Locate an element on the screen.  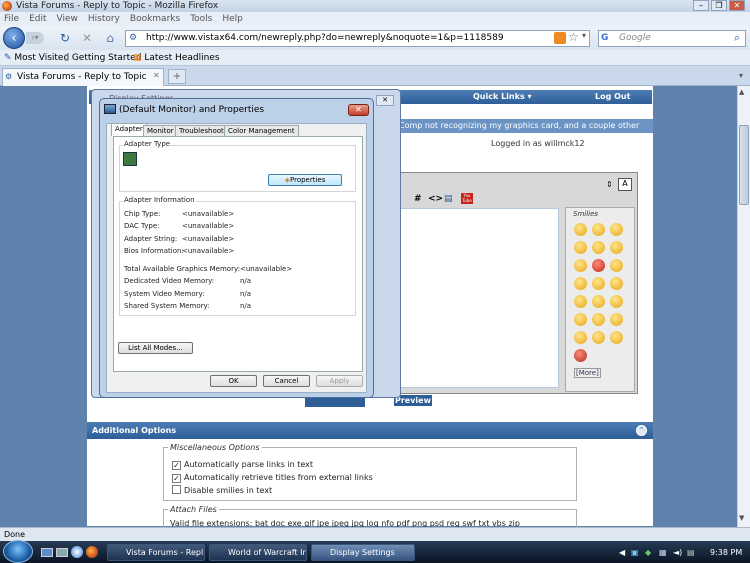
tab-monitor: Monitor is located at coordinates (160, 130).